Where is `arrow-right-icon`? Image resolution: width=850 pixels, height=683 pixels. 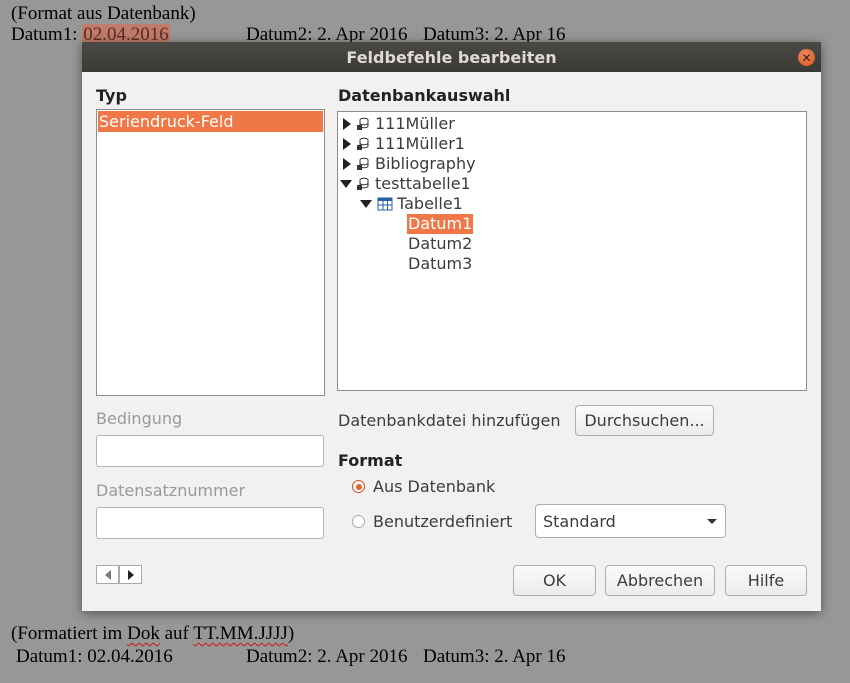 arrow-right-icon is located at coordinates (130, 574).